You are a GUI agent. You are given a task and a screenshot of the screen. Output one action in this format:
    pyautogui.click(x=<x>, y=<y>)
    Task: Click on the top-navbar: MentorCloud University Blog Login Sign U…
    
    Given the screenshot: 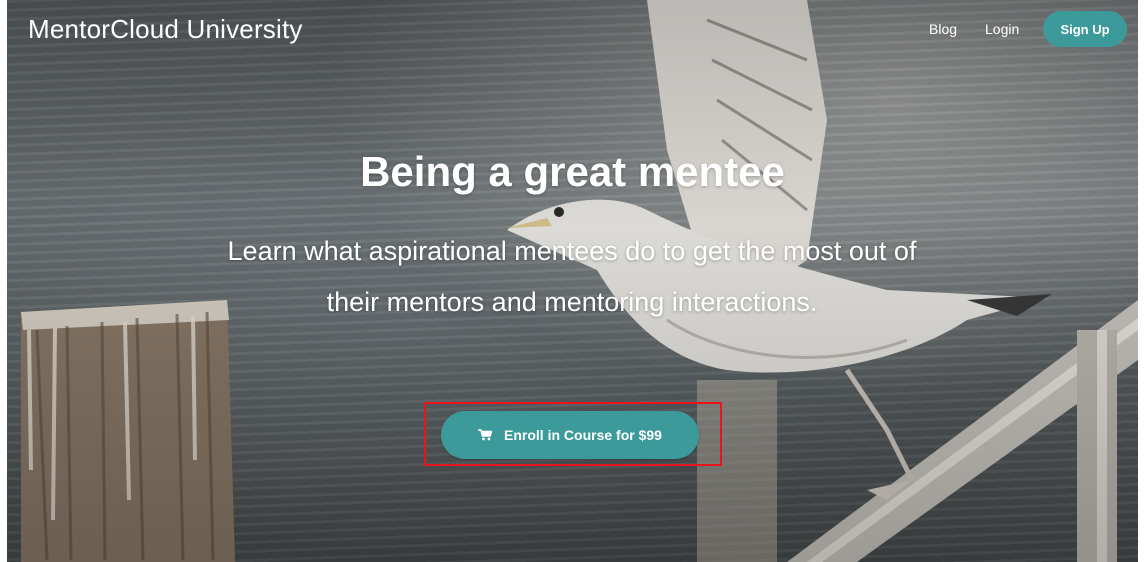 What is the action you would take?
    pyautogui.click(x=572, y=31)
    